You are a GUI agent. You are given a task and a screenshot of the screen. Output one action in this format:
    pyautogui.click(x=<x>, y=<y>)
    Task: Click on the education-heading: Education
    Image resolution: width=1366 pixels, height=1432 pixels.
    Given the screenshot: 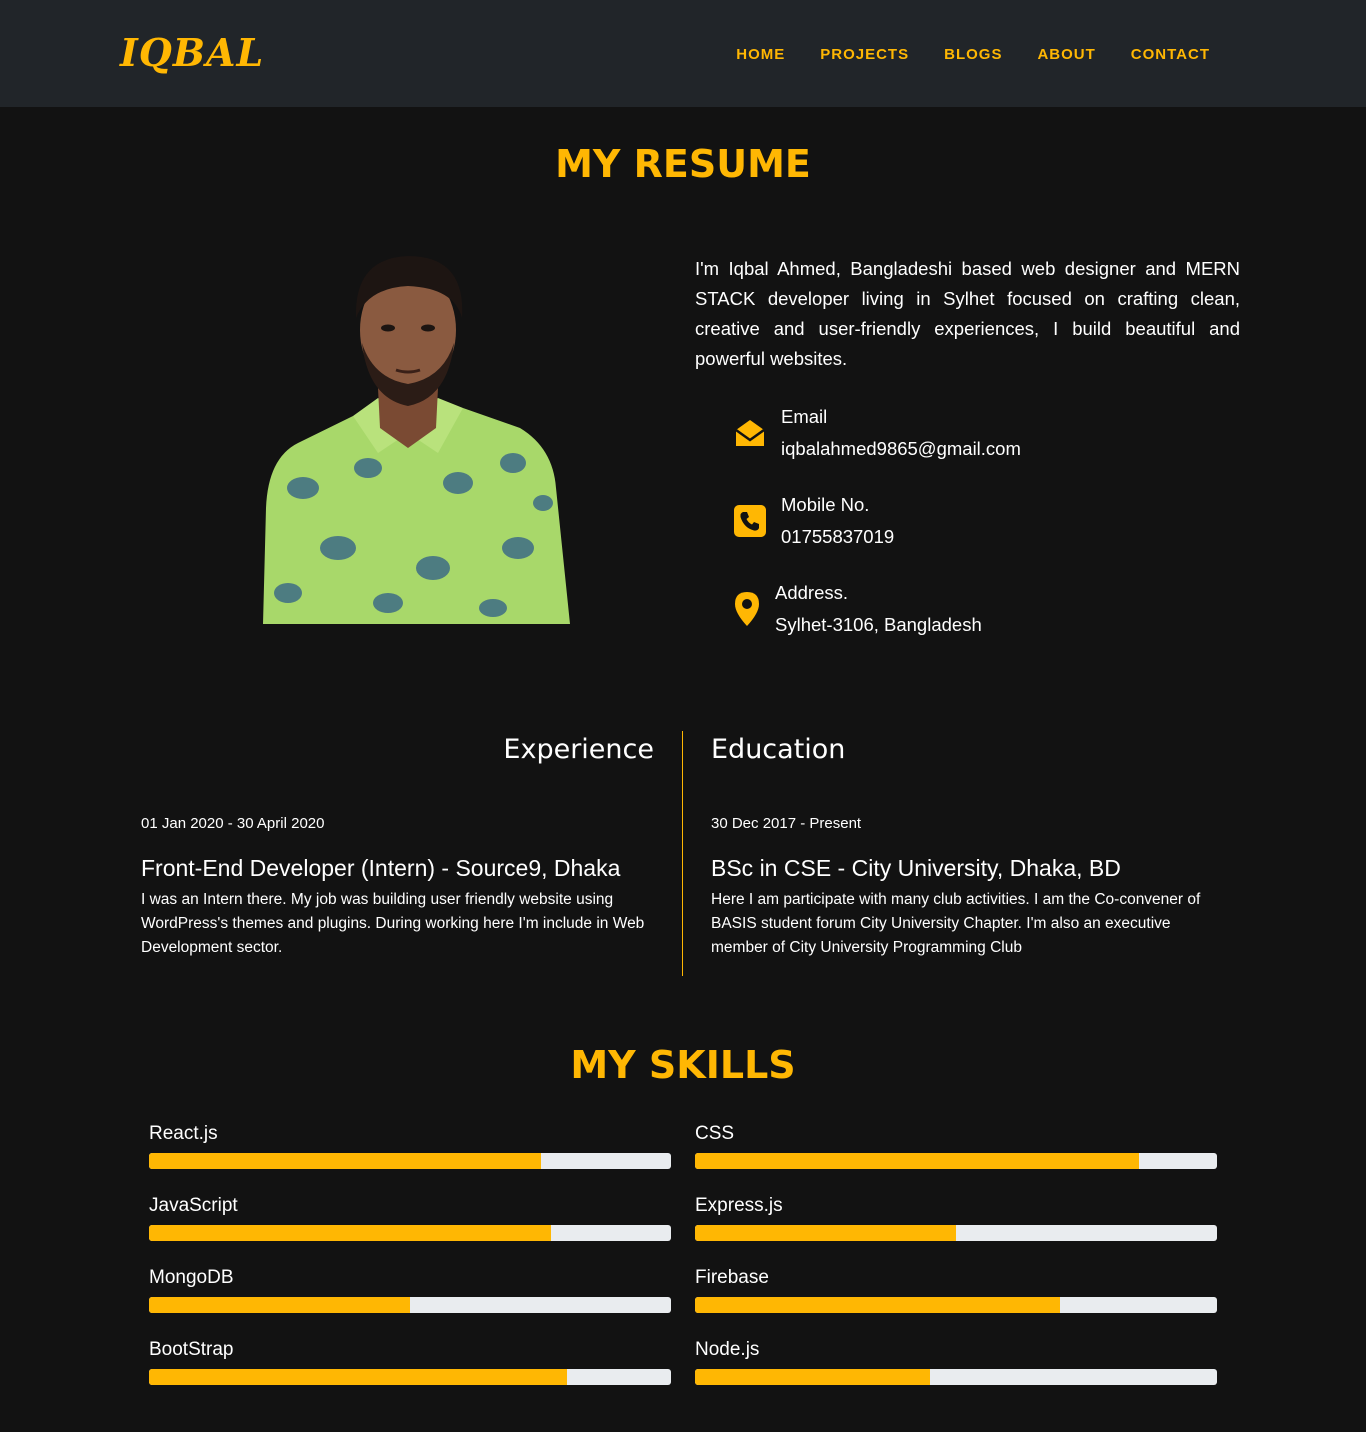 What is the action you would take?
    pyautogui.click(x=778, y=749)
    